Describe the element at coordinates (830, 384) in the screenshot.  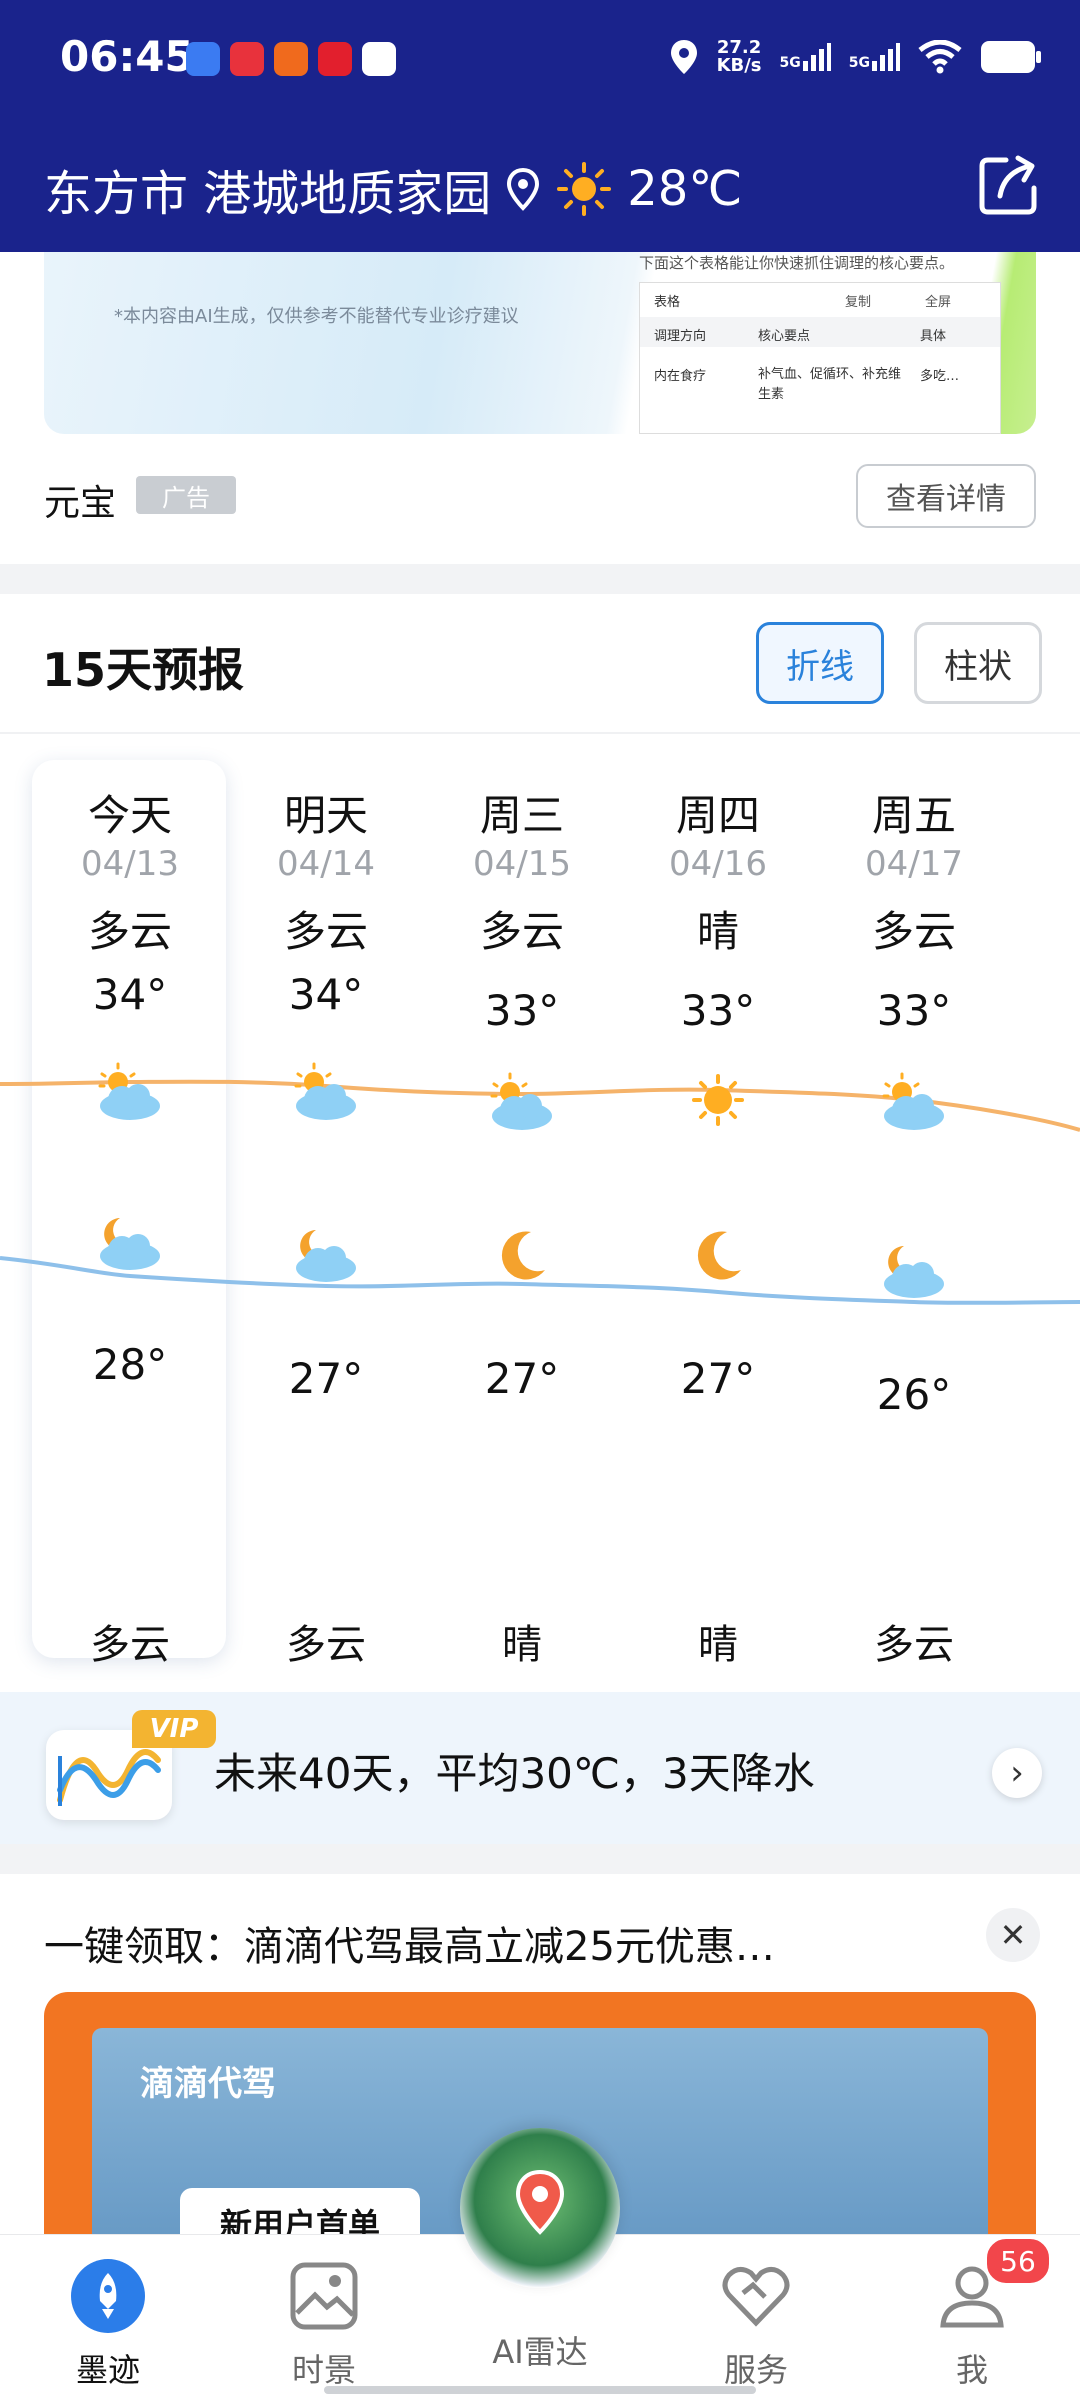
I see `ad-table-row1-b: 补气血、促循环、补充维生素` at that location.